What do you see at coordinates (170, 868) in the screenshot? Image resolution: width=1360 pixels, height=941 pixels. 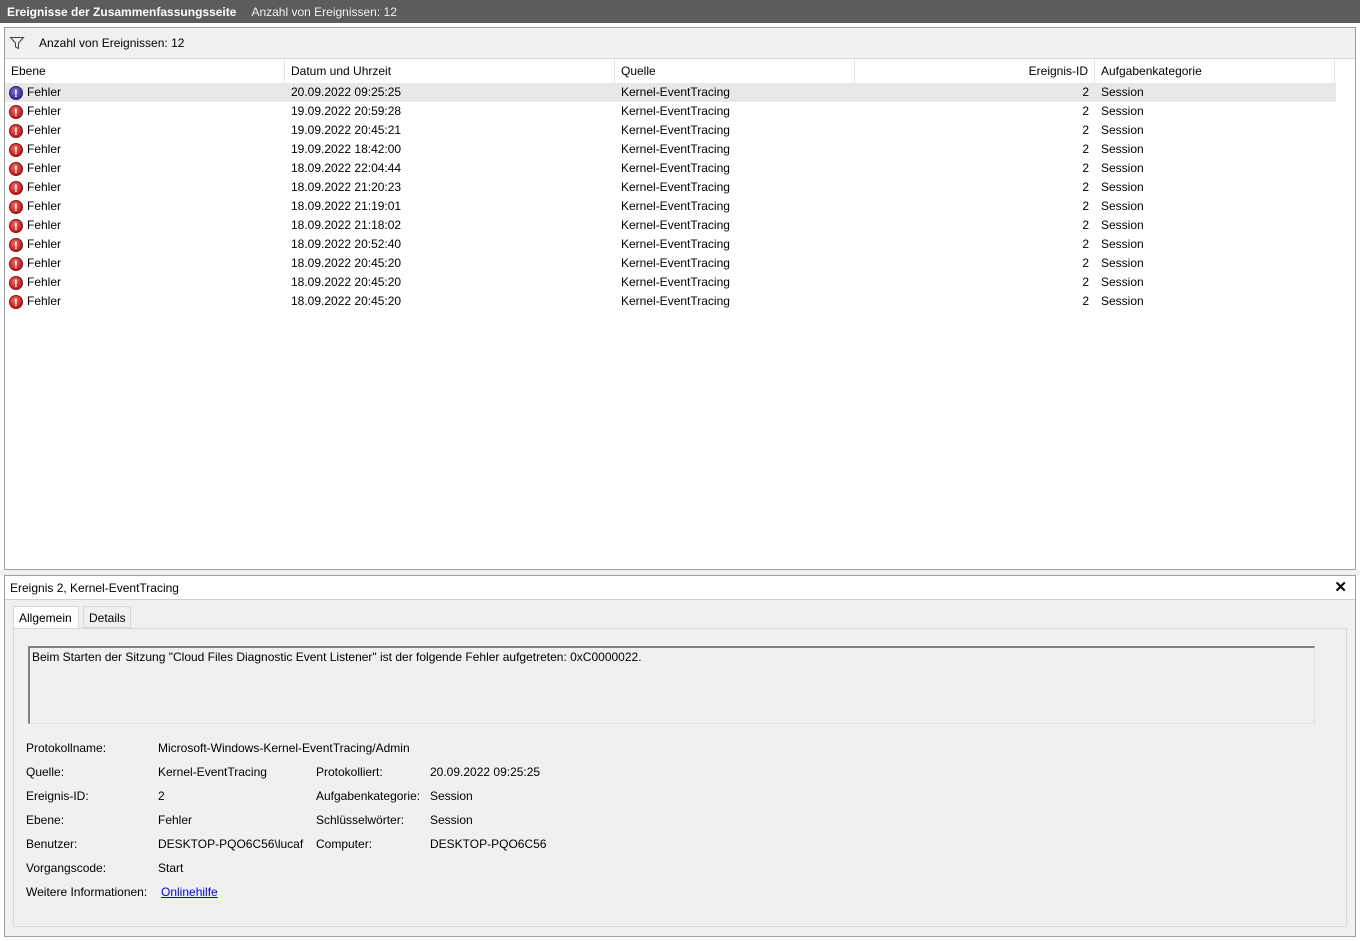 I see `opcode-value: Start` at bounding box center [170, 868].